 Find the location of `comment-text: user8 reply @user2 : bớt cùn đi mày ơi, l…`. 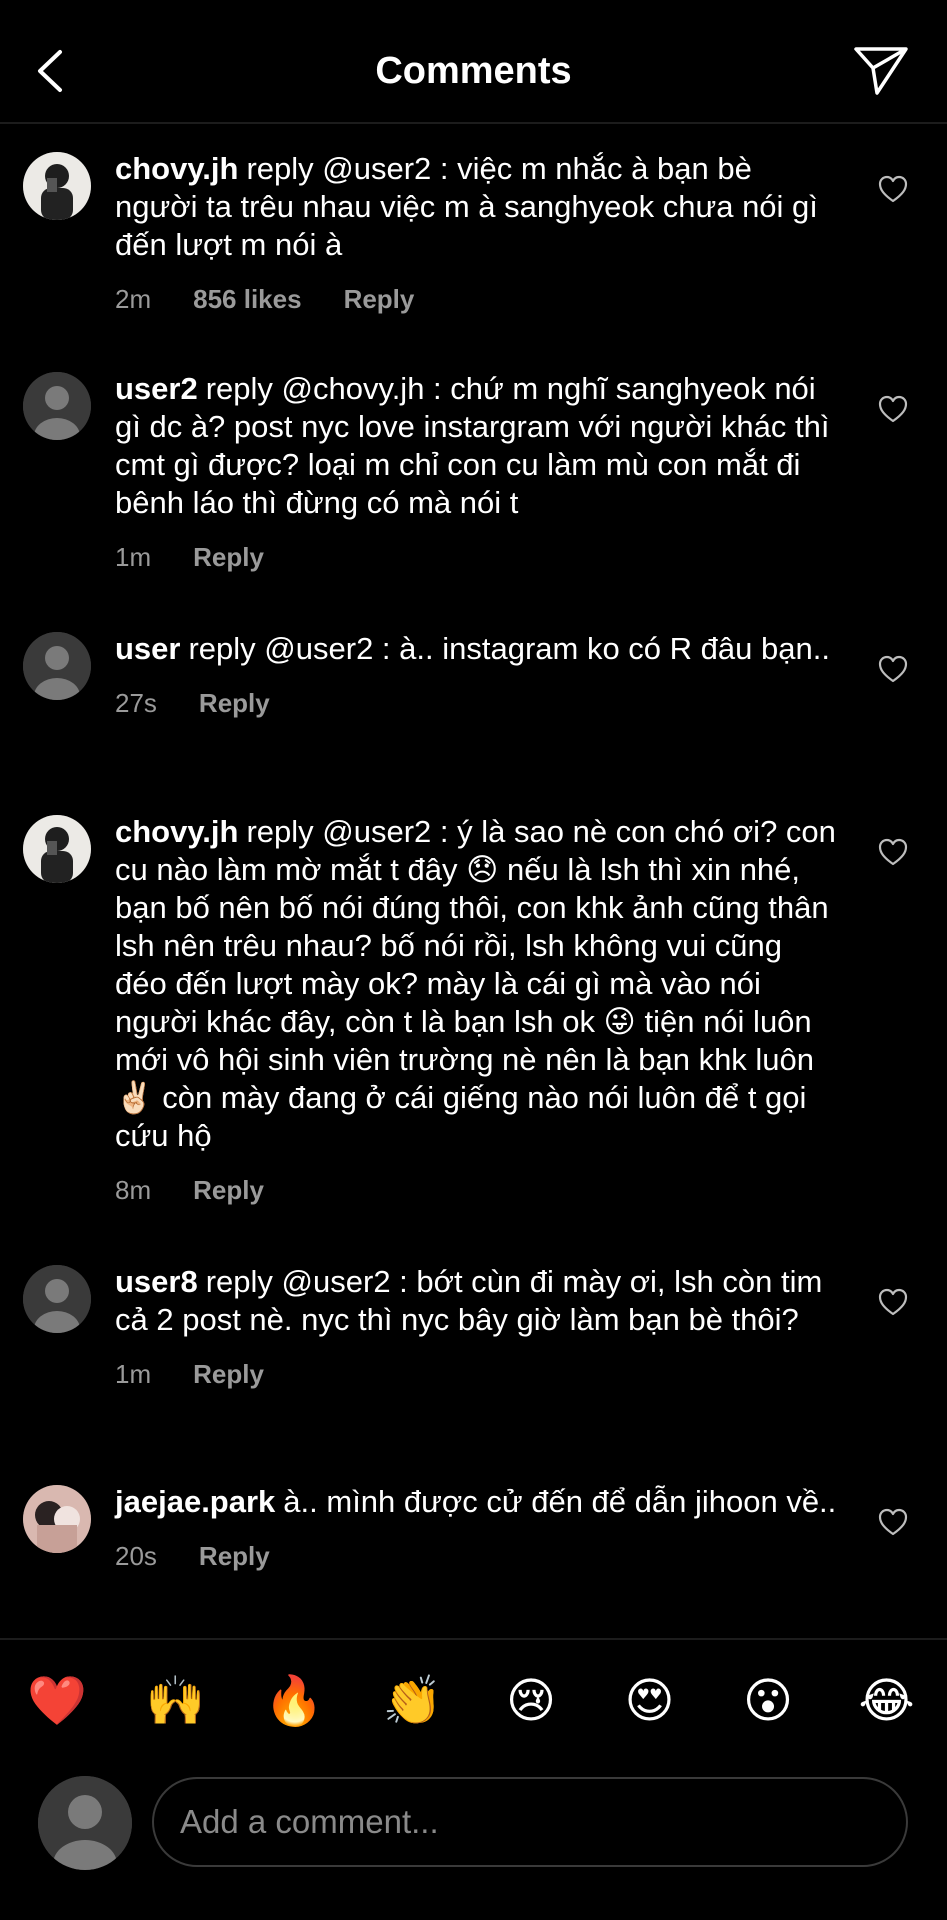

comment-text: user8 reply @user2 : bớt cùn đi mày ơi, l… is located at coordinates (476, 1288).